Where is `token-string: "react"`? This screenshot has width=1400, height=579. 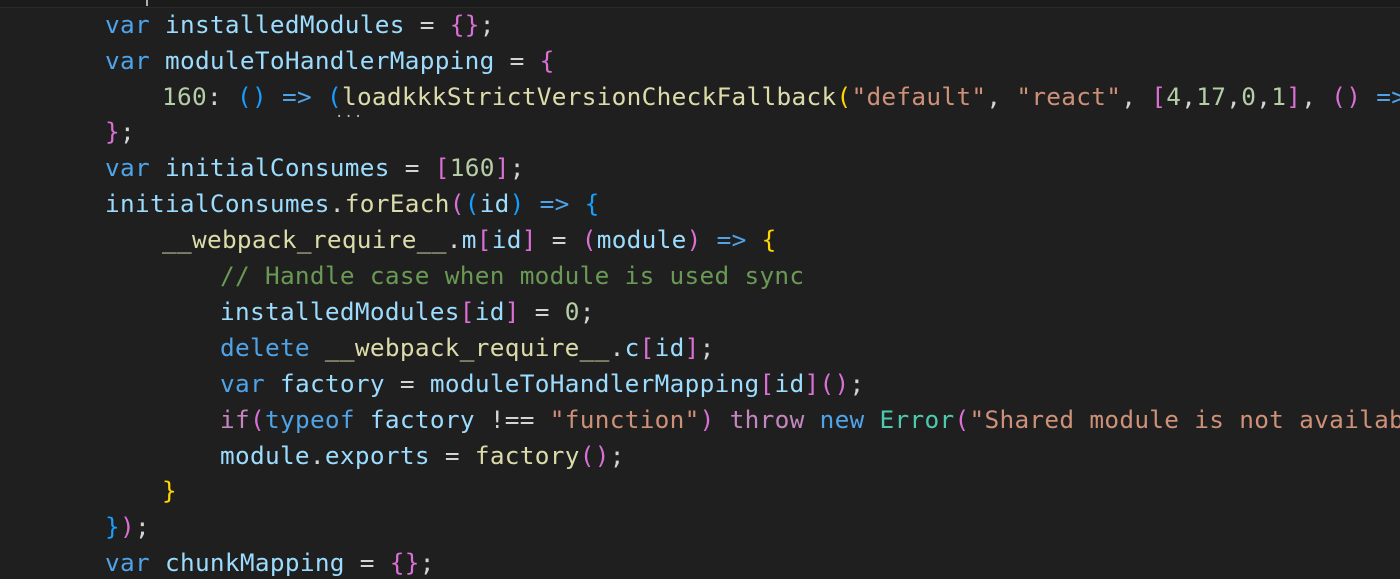 token-string: "react" is located at coordinates (1069, 96).